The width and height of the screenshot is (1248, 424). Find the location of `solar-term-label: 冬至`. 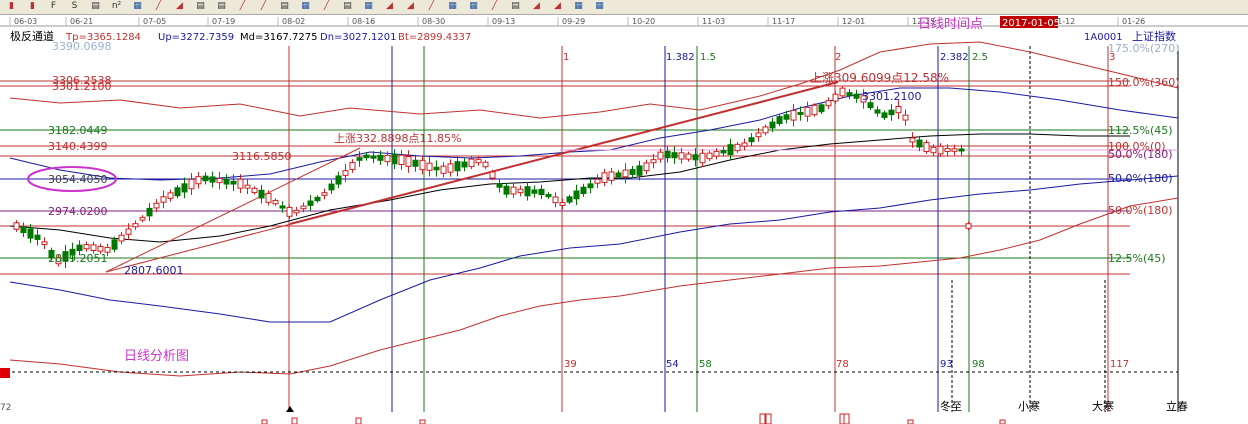

solar-term-label: 冬至 is located at coordinates (951, 406).